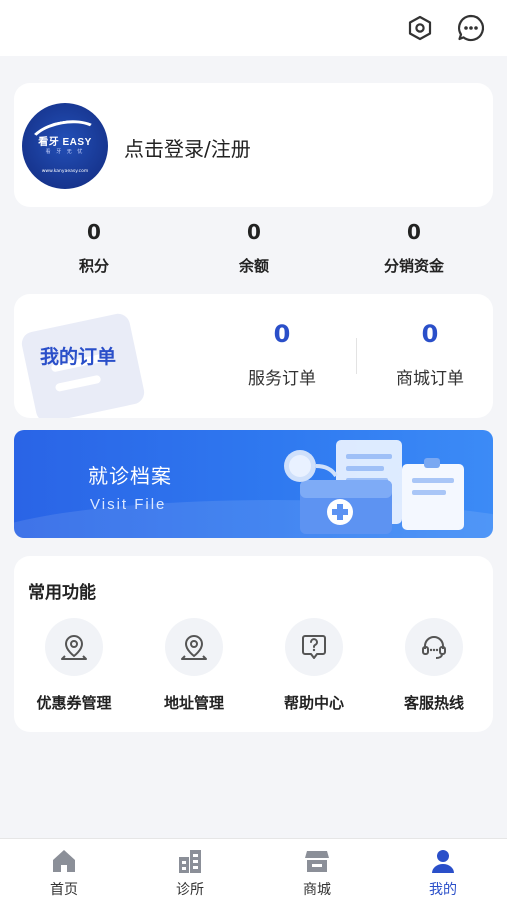 This screenshot has height=900, width=507. I want to click on tab-label: 我的, so click(443, 890).